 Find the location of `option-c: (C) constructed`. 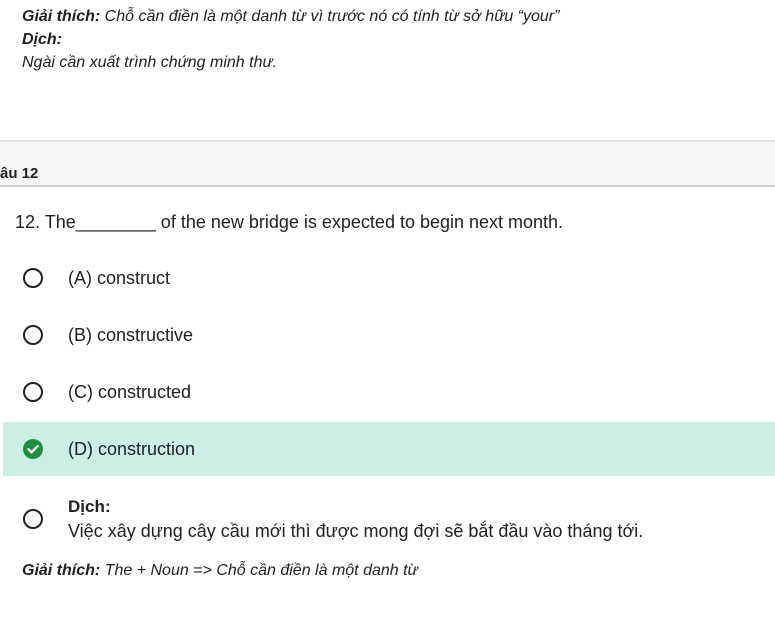

option-c: (C) constructed is located at coordinates (389, 392).